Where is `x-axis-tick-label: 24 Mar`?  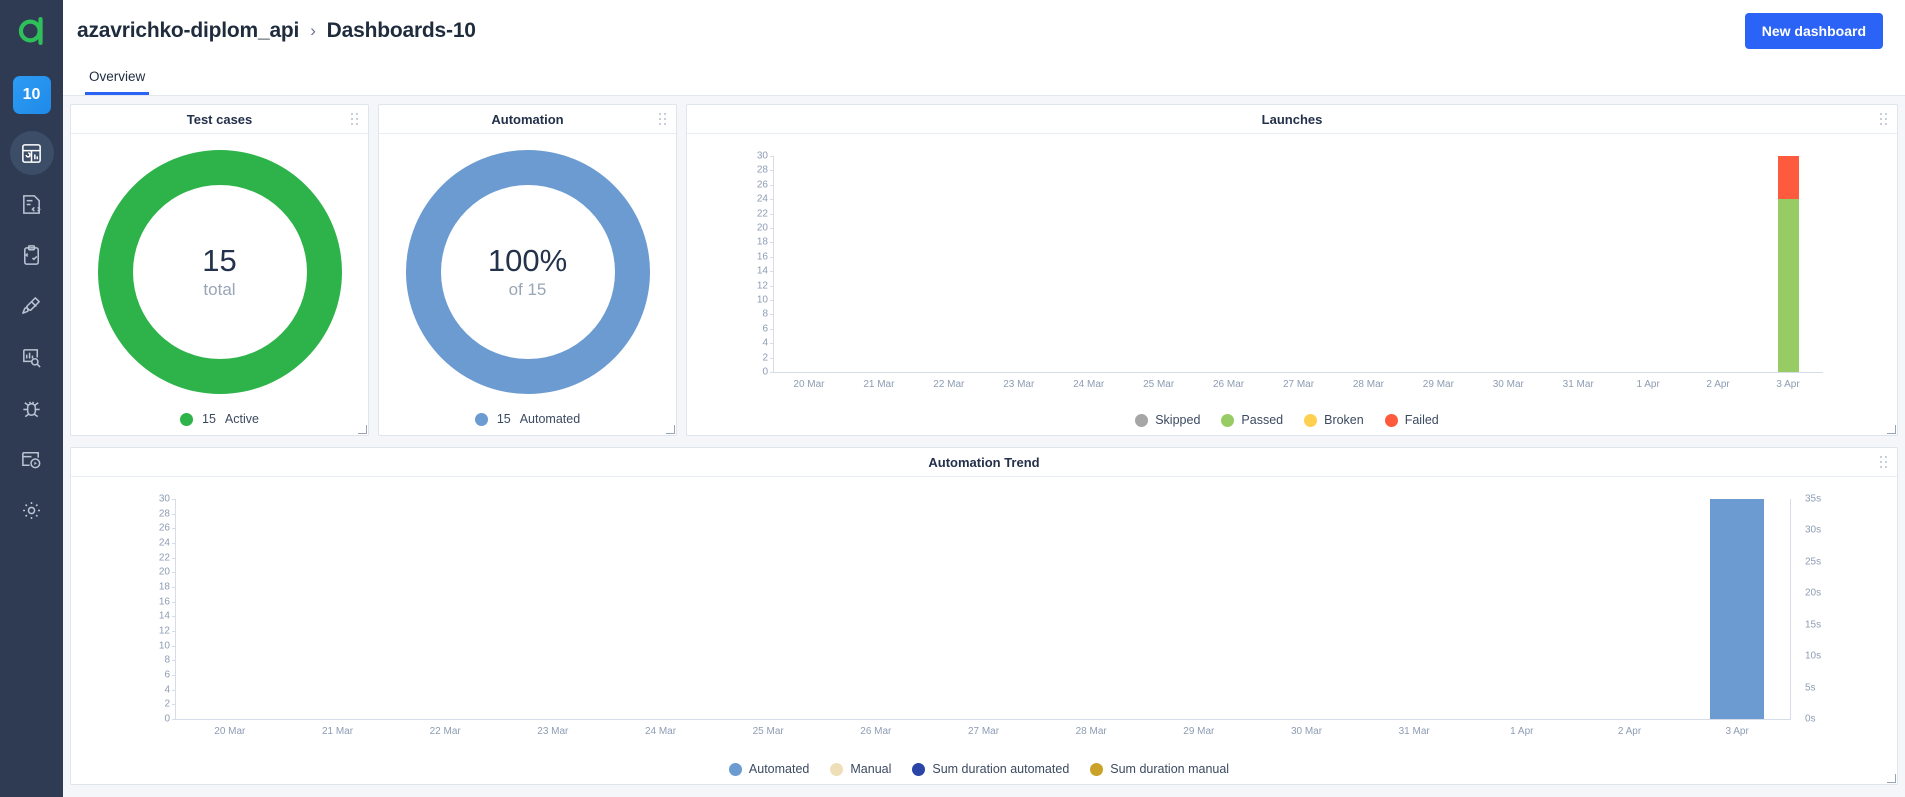
x-axis-tick-label: 24 Mar is located at coordinates (1089, 384).